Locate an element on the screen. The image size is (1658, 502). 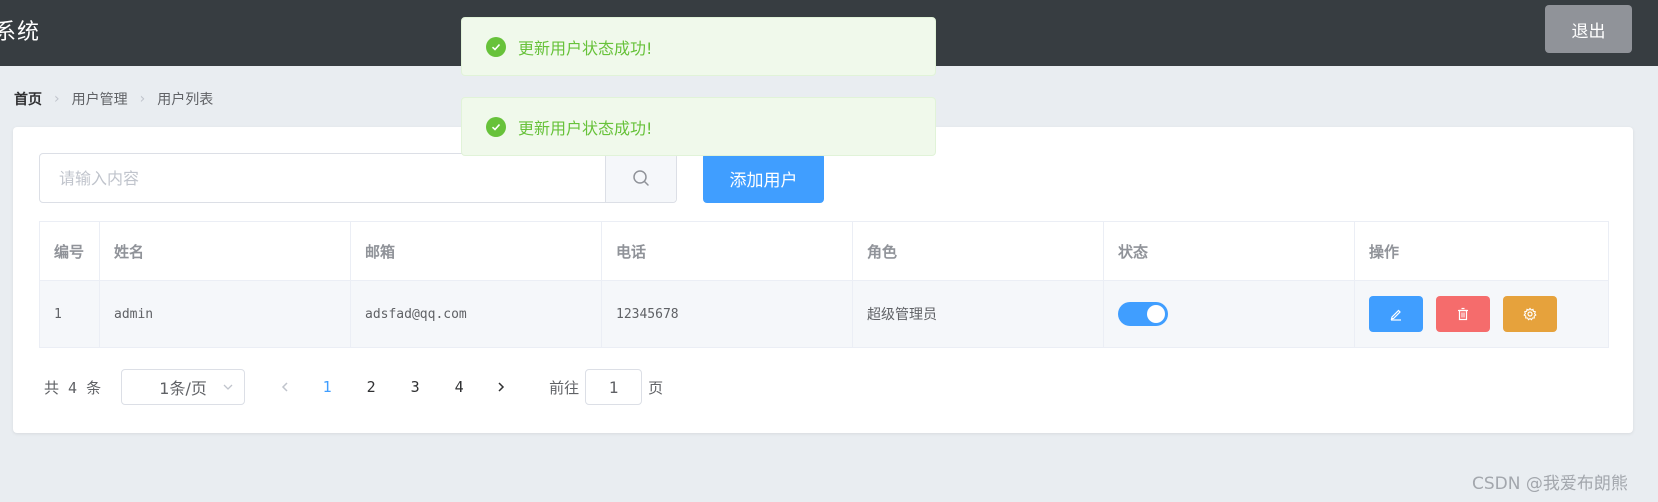
page-number: 1 is located at coordinates (327, 387).